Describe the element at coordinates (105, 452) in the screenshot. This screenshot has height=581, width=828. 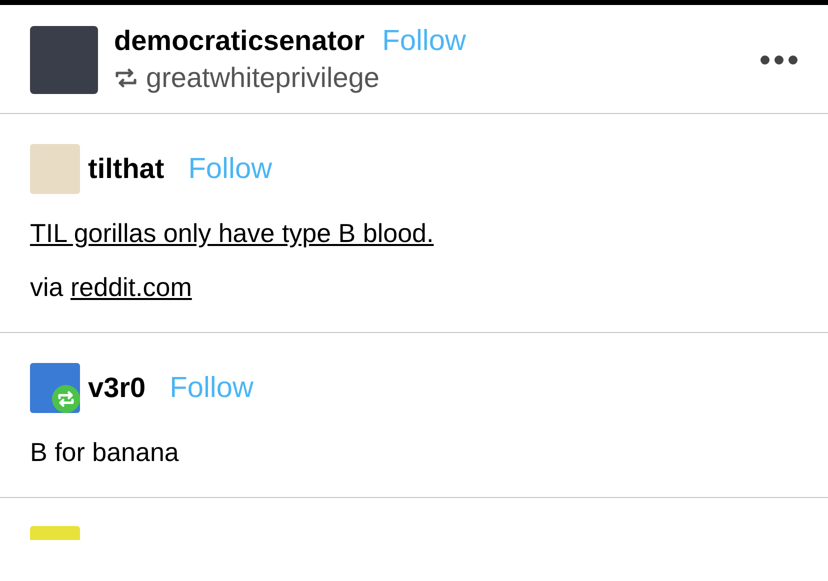
I see `post-text: B for banana` at that location.